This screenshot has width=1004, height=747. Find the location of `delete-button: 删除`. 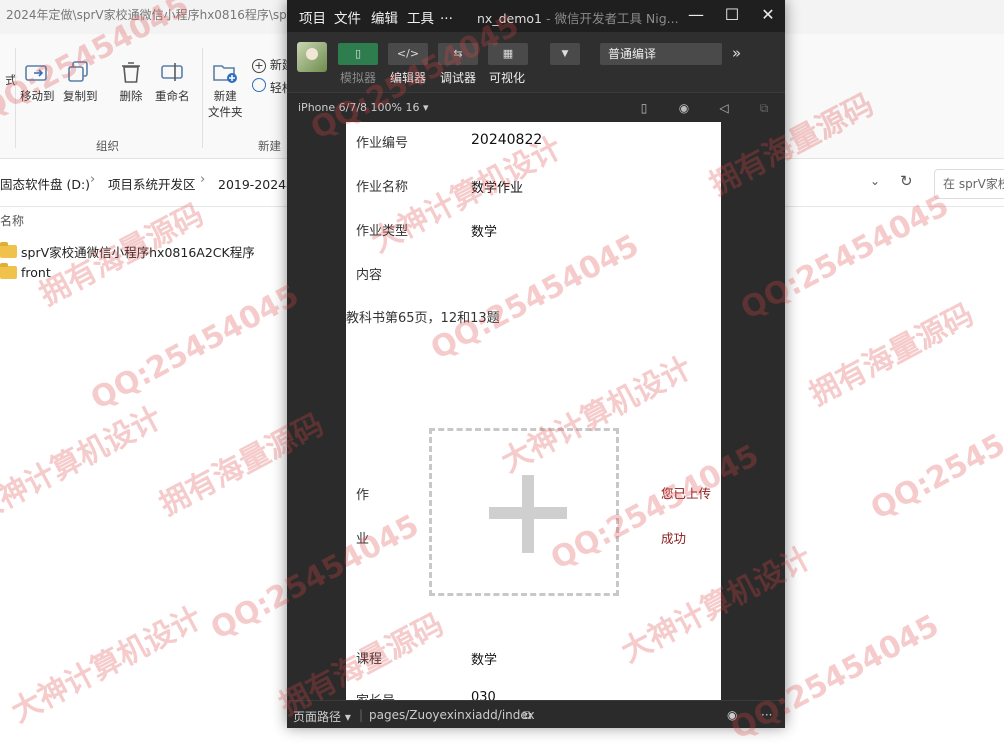

delete-button: 删除 is located at coordinates (131, 82).